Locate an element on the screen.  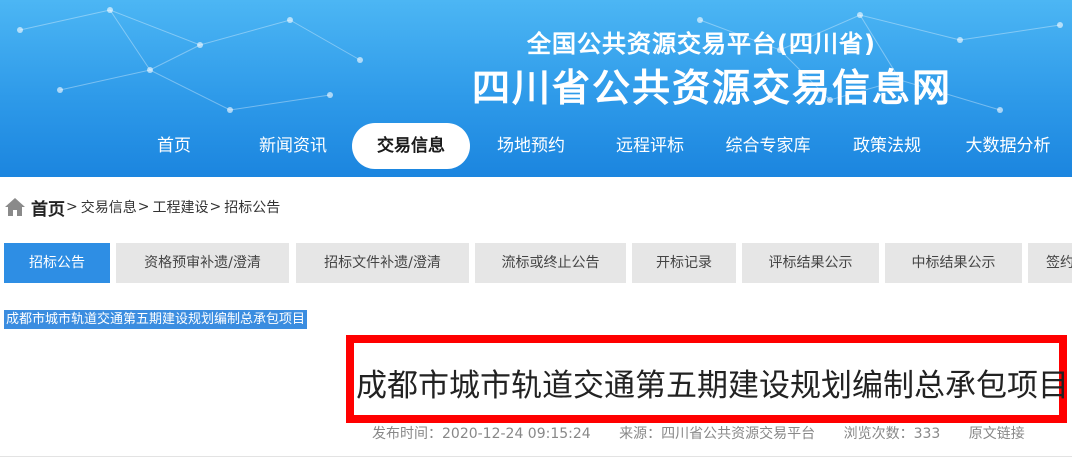
original-link: 原文链接 is located at coordinates (997, 434).